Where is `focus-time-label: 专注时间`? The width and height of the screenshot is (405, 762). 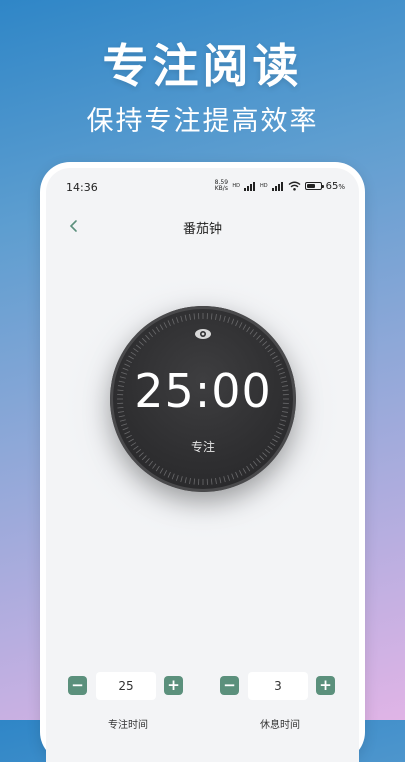
focus-time-label: 专注时间 is located at coordinates (128, 723).